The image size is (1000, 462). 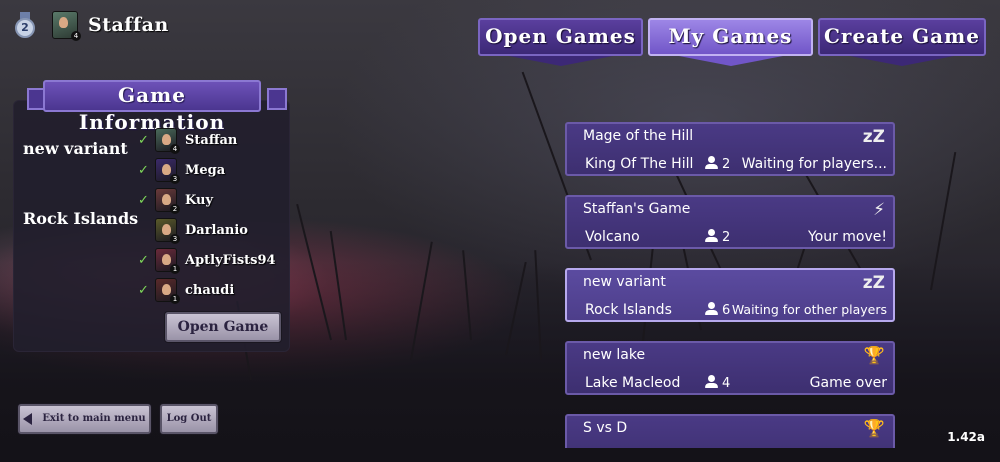 What do you see at coordinates (848, 383) in the screenshot?
I see `game-status: Game over` at bounding box center [848, 383].